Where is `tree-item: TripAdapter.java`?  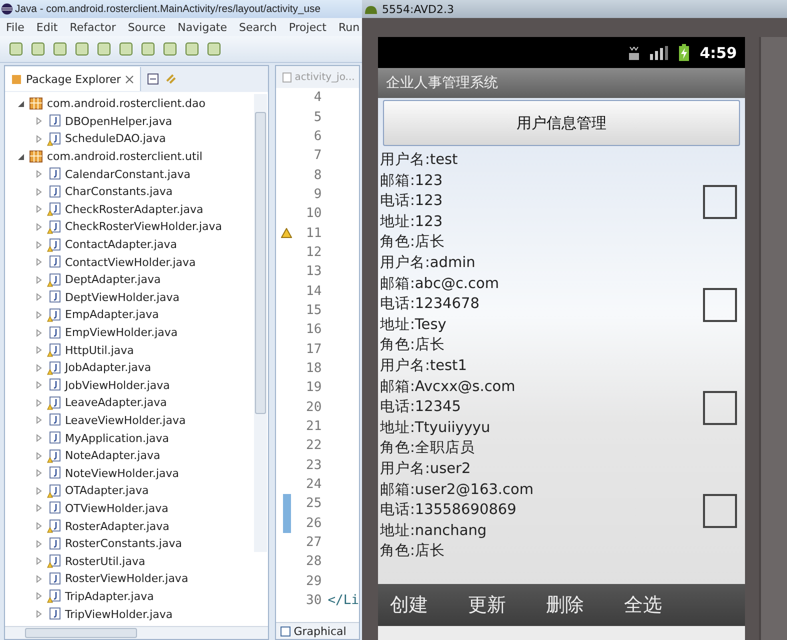 tree-item: TripAdapter.java is located at coordinates (136, 597).